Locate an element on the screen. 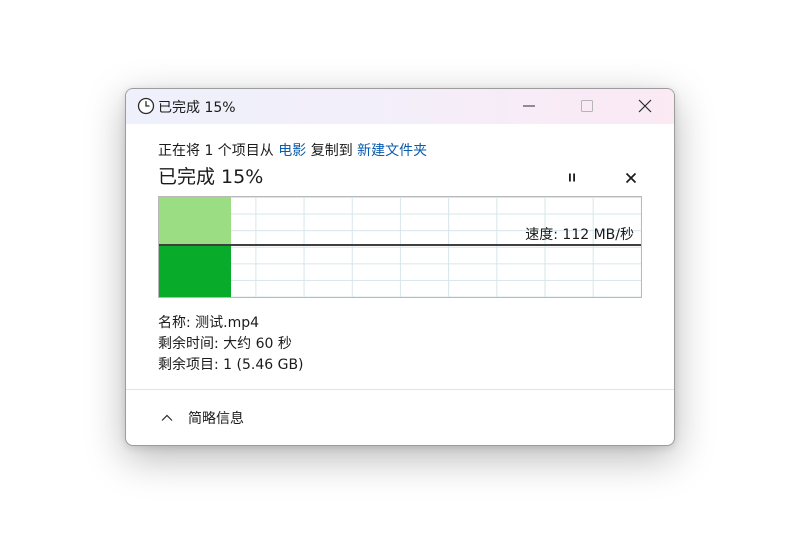 The image size is (800, 542). description-middle: 复制到 is located at coordinates (332, 151).